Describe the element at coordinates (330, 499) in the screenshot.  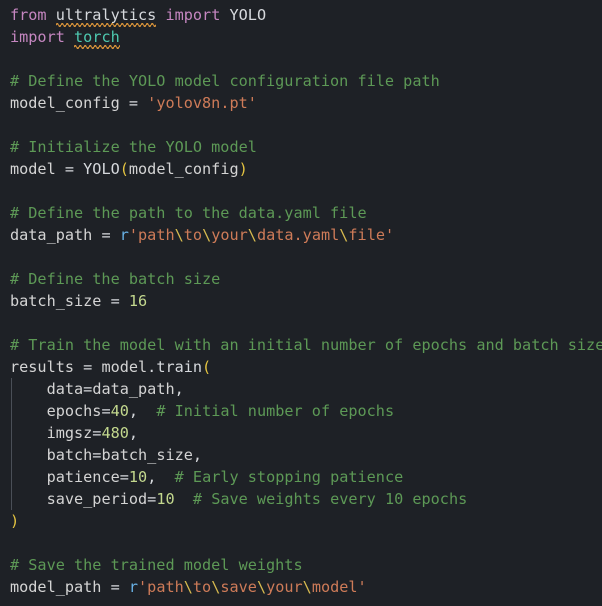
I see `code-token-comment: # Save weights every 10 epochs` at that location.